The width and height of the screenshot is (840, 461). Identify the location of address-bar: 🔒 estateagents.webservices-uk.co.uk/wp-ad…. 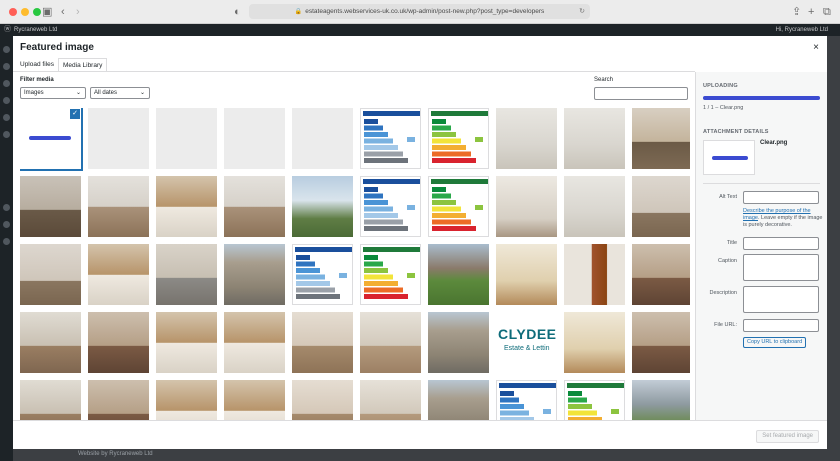
(419, 11).